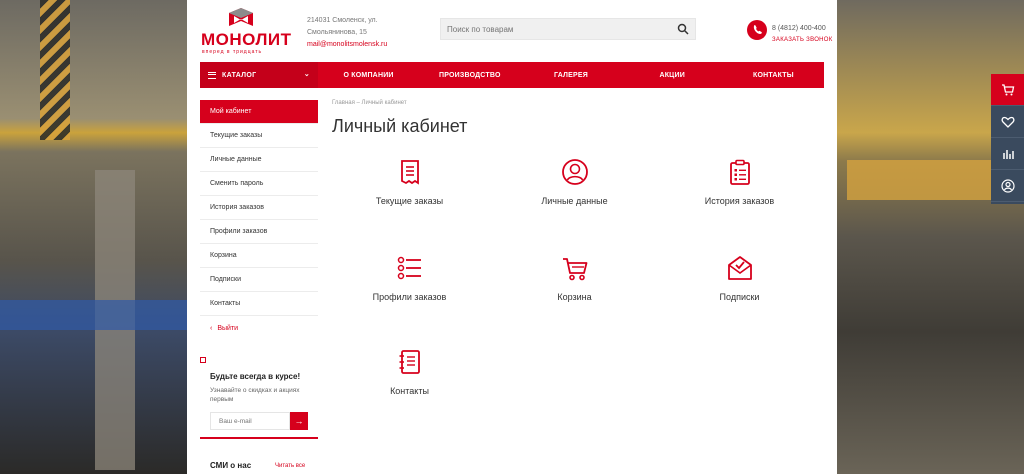  Describe the element at coordinates (362, 45) in the screenshot. I see `email-link: mail@monolitsmolensk.ru` at that location.